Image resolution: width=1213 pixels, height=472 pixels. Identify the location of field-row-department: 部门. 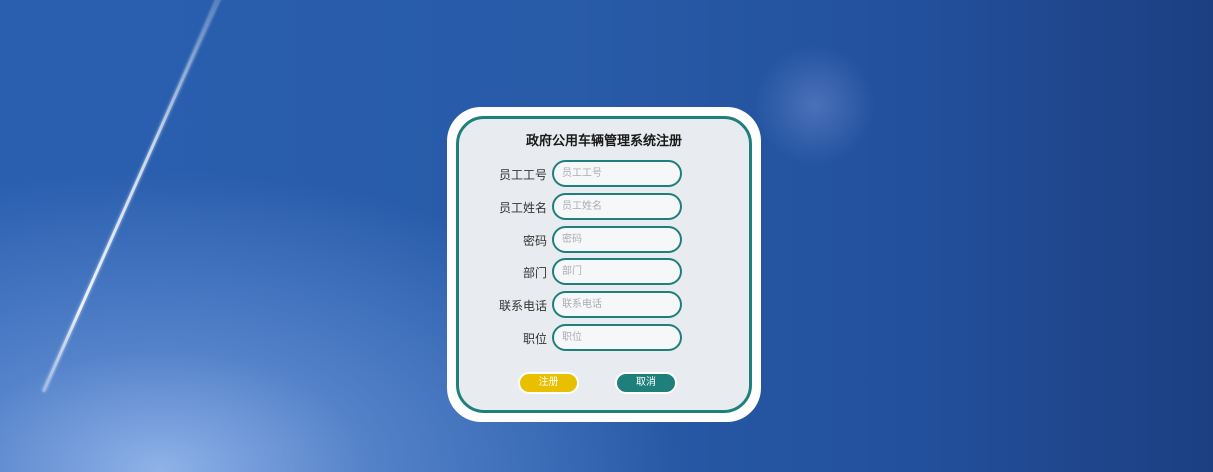
(604, 272).